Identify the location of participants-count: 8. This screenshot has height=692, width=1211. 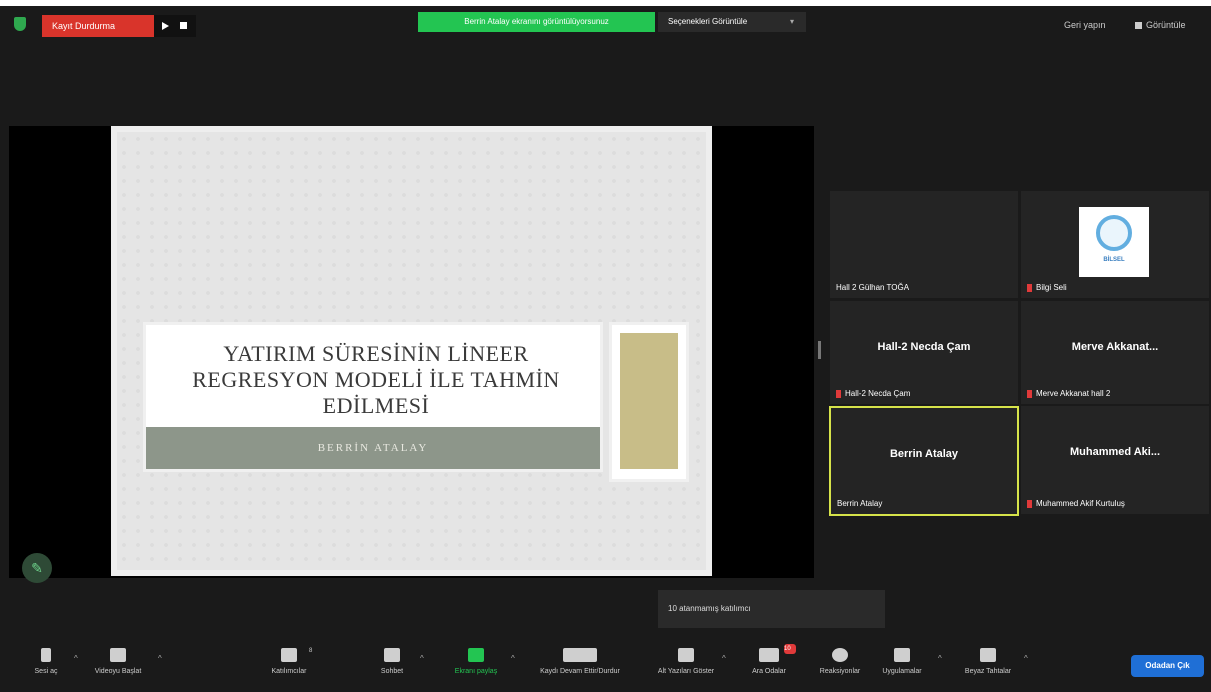
(311, 651).